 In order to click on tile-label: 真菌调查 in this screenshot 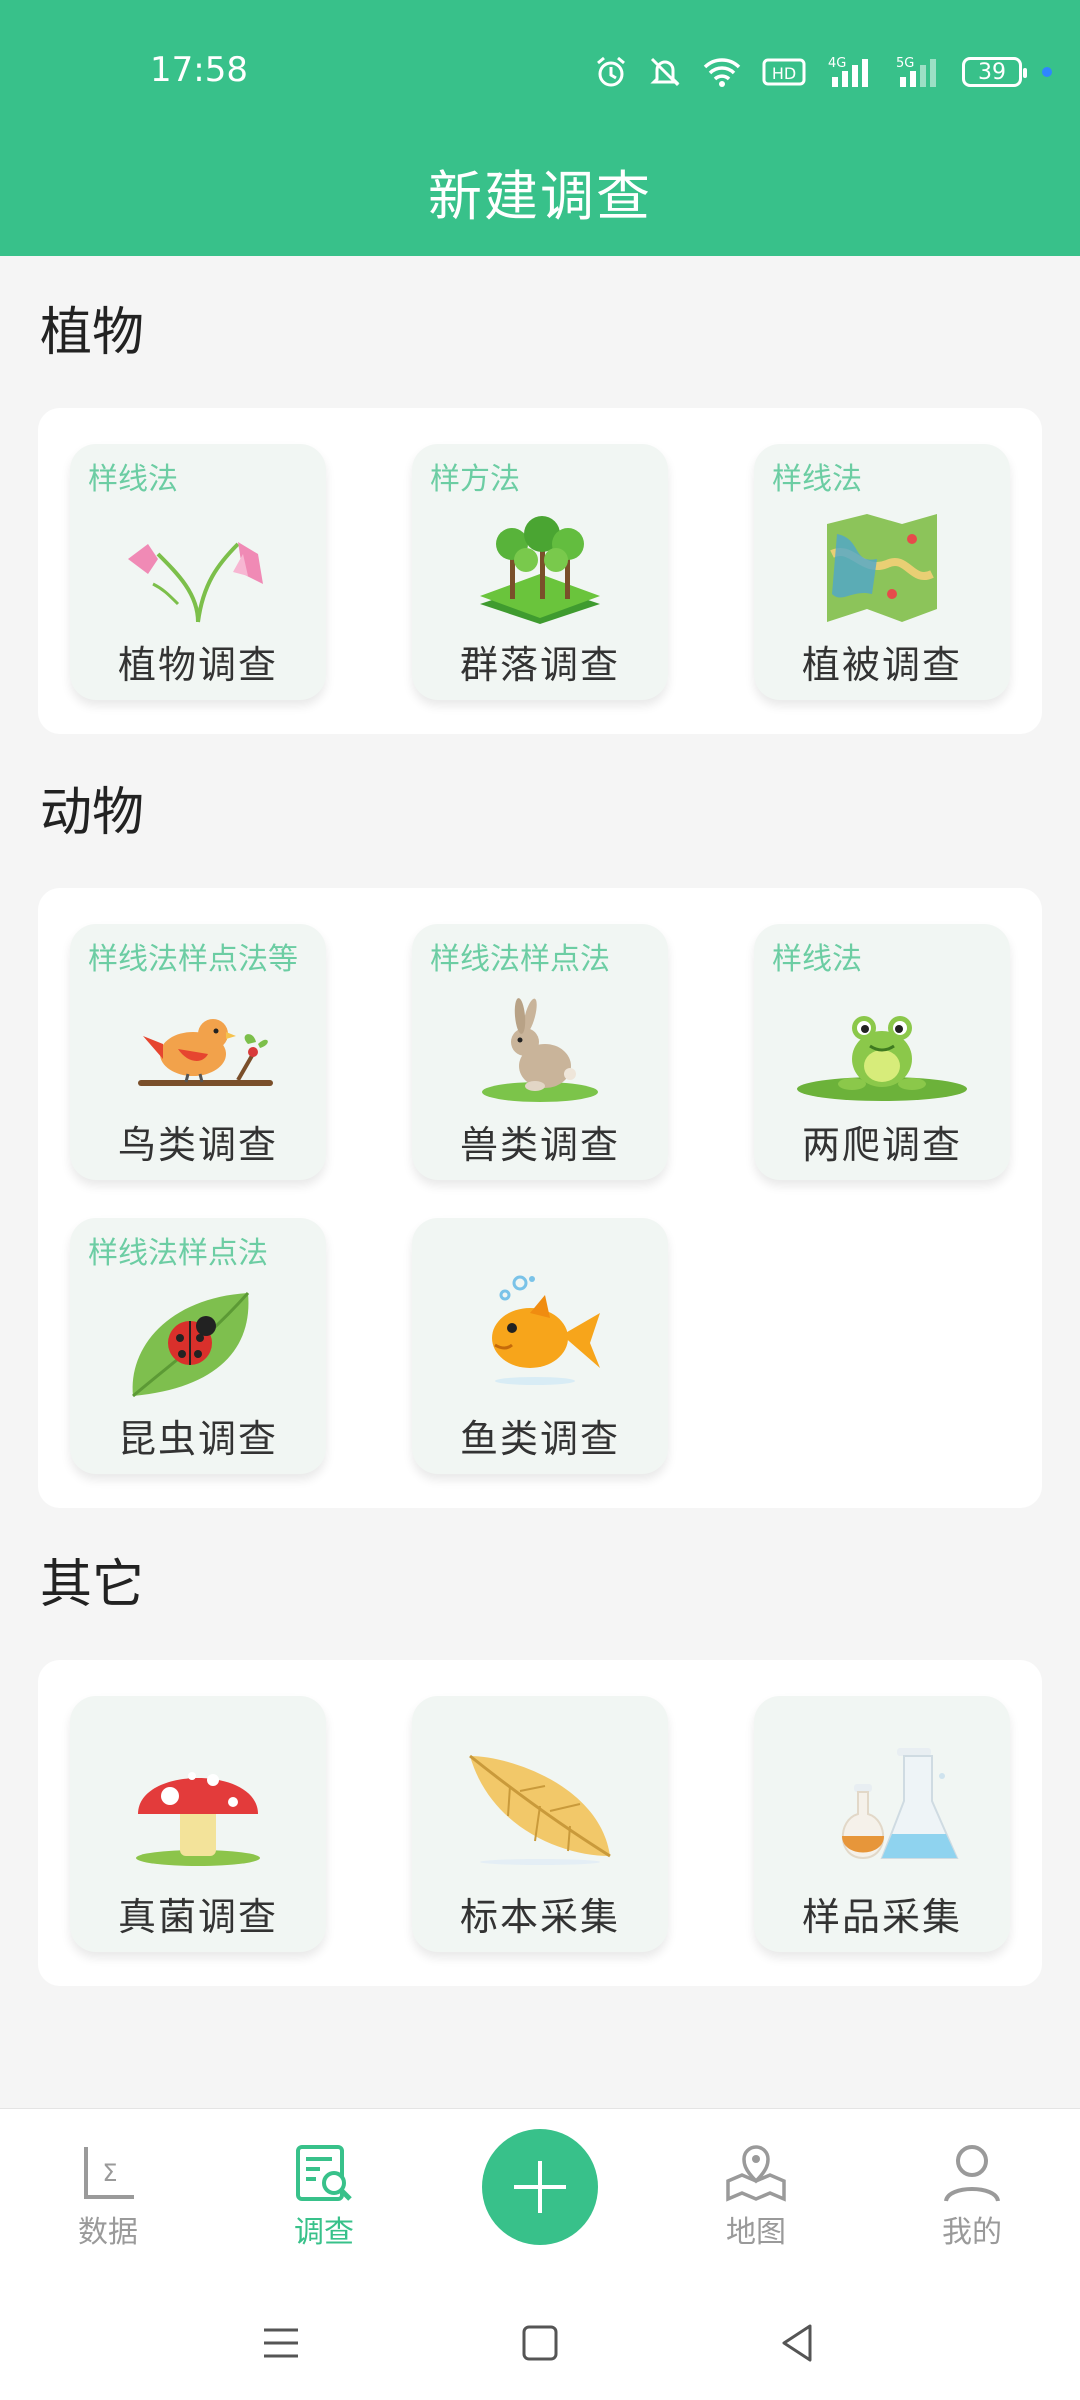, I will do `click(197, 1917)`.